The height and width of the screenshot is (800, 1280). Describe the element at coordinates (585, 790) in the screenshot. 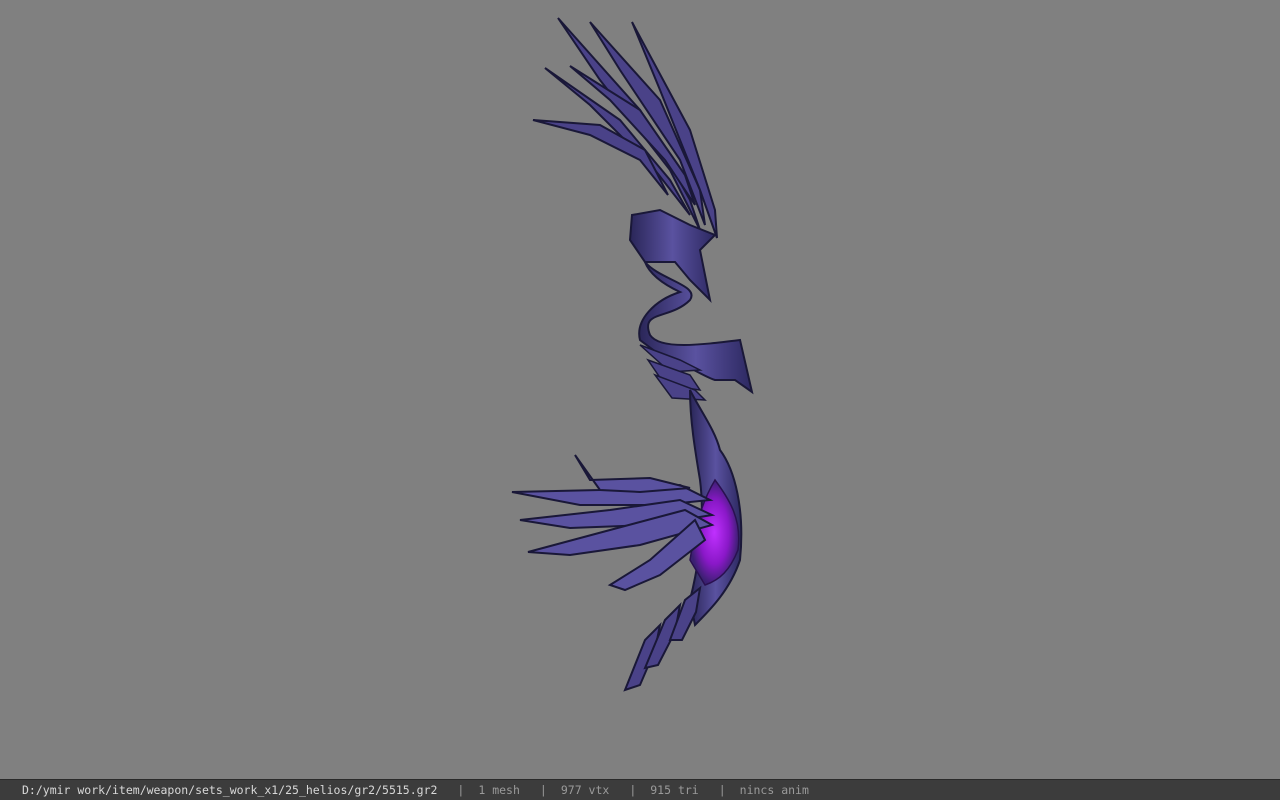

I see `vertex-count: 977 vtx` at that location.